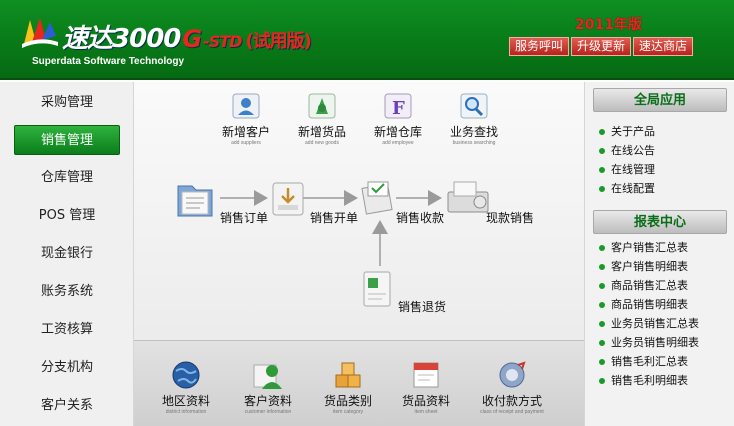 The width and height of the screenshot is (734, 426). I want to click on sales-receipt-label: 销售收款, so click(420, 217).